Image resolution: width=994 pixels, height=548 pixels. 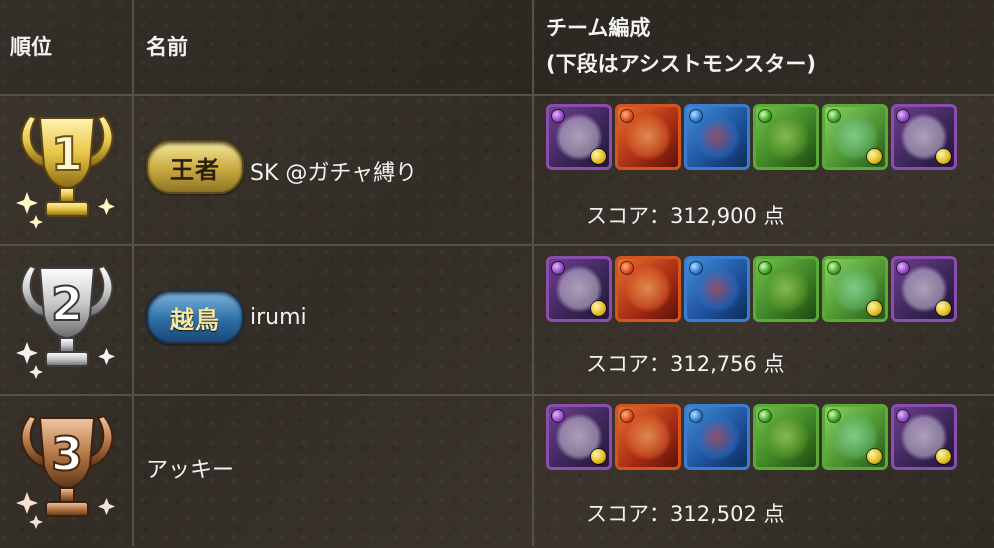 I want to click on name-cell: 王者 SK @ガチャ縛り, so click(x=334, y=169).